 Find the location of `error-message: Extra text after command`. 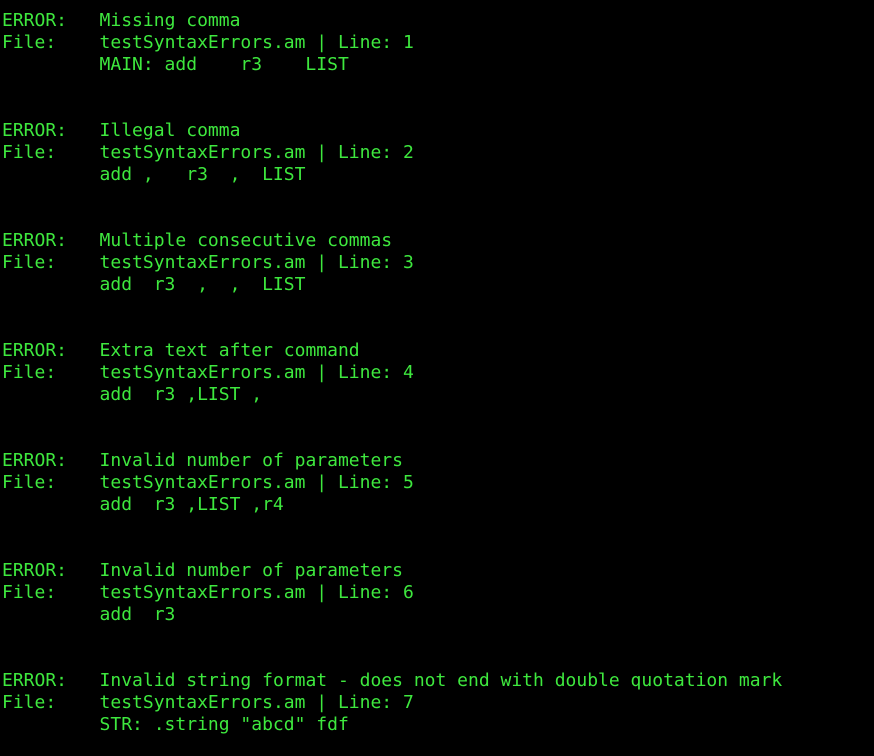

error-message: Extra text after command is located at coordinates (229, 350).